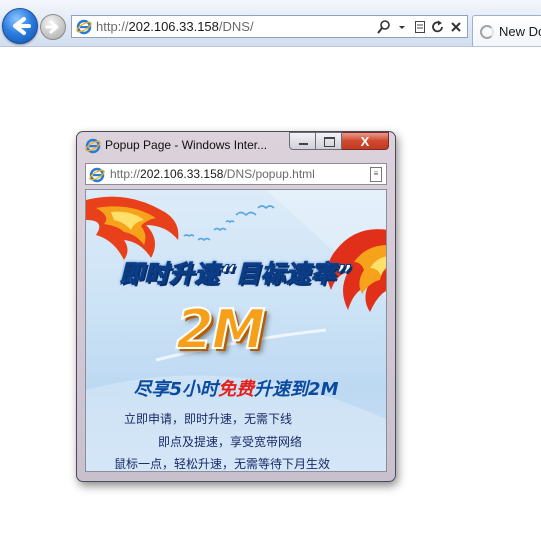 The height and width of the screenshot is (547, 541). I want to click on tab-new-document: New Do, so click(506, 30).